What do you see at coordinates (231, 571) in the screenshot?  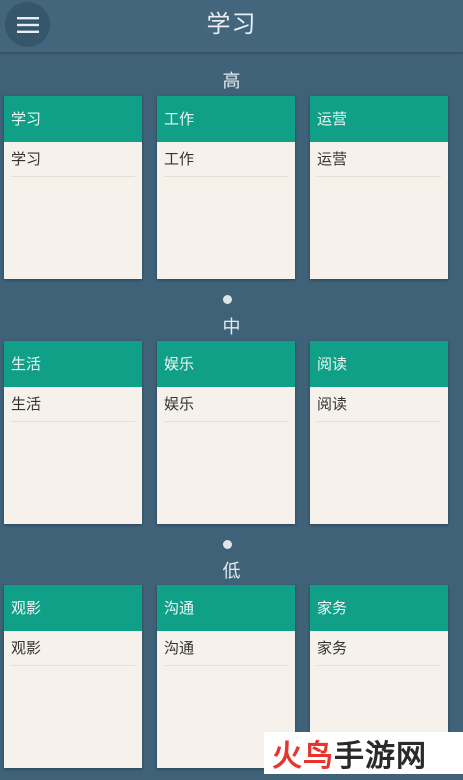 I see `section-label-low: 低` at bounding box center [231, 571].